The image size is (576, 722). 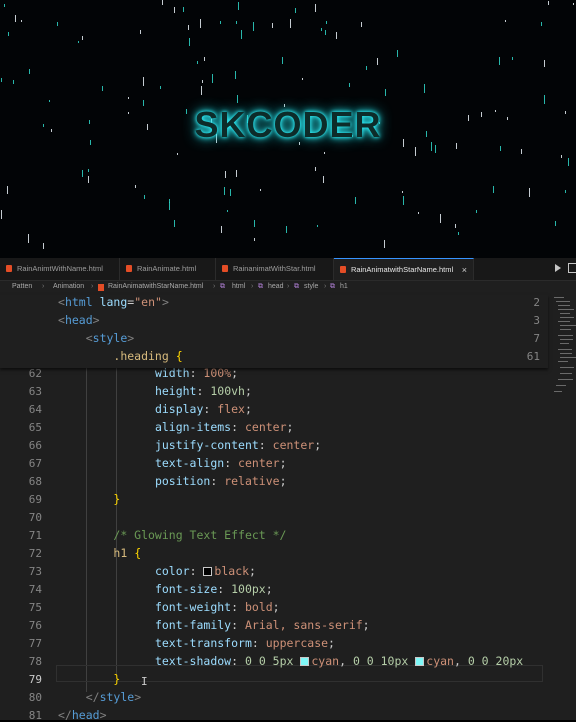 What do you see at coordinates (533, 356) in the screenshot?
I see `line-number: 61` at bounding box center [533, 356].